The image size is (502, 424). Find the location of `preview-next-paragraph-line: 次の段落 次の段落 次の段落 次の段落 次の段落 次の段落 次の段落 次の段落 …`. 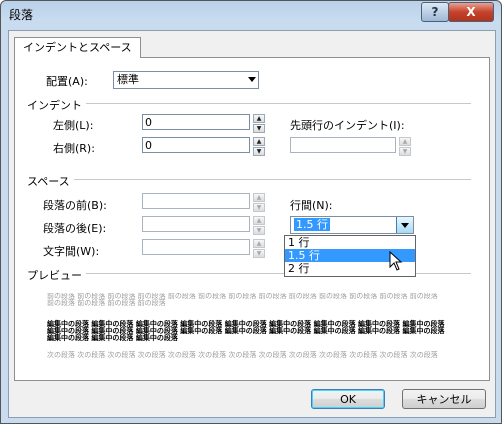

preview-next-paragraph-line: 次の段落 次の段落 次の段落 次の段落 次の段落 次の段落 次の段落 次の段落 … is located at coordinates (242, 355).